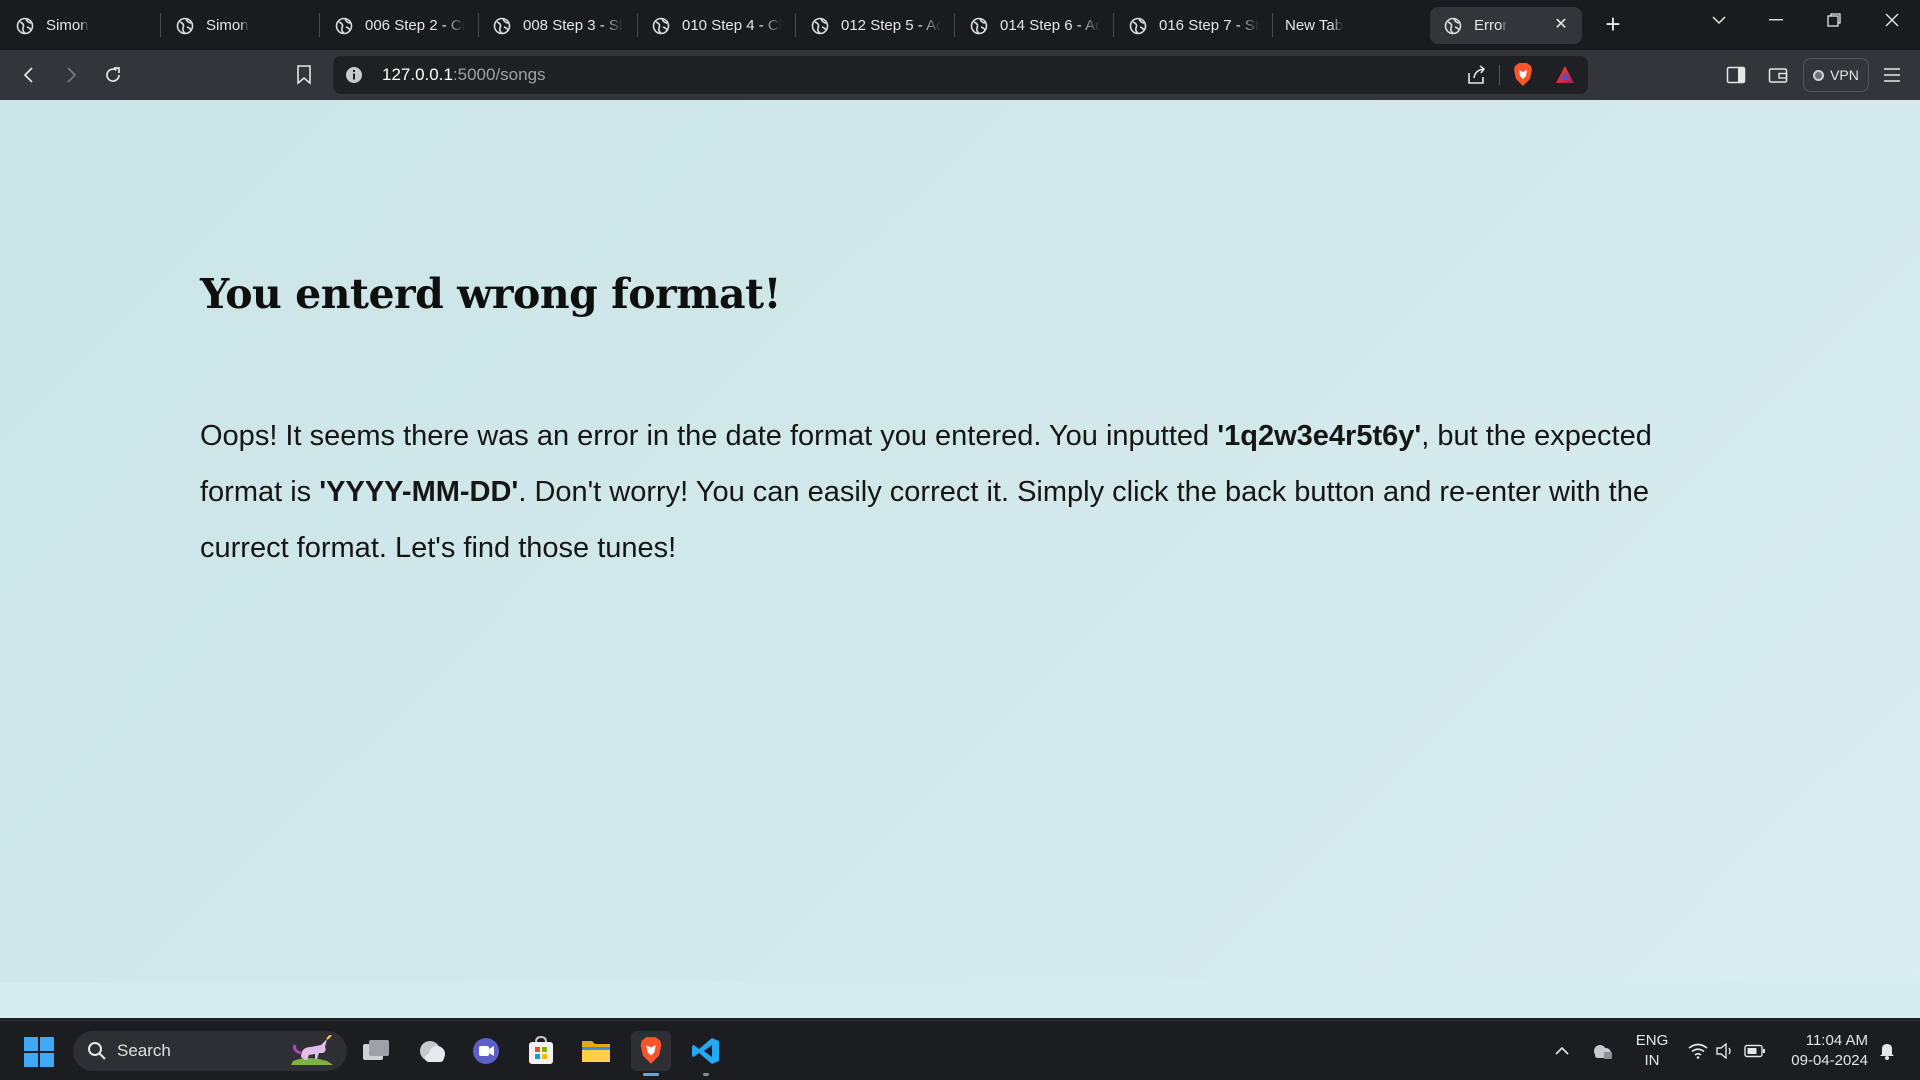 This screenshot has width=1920, height=1080. I want to click on tab-step-5: 012 Step 5 - Ad, so click(876, 25).